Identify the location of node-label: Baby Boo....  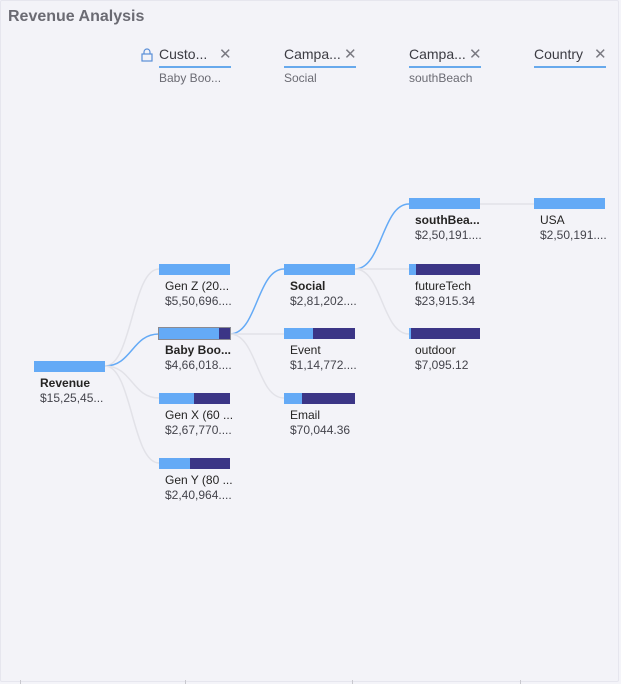
(198, 350).